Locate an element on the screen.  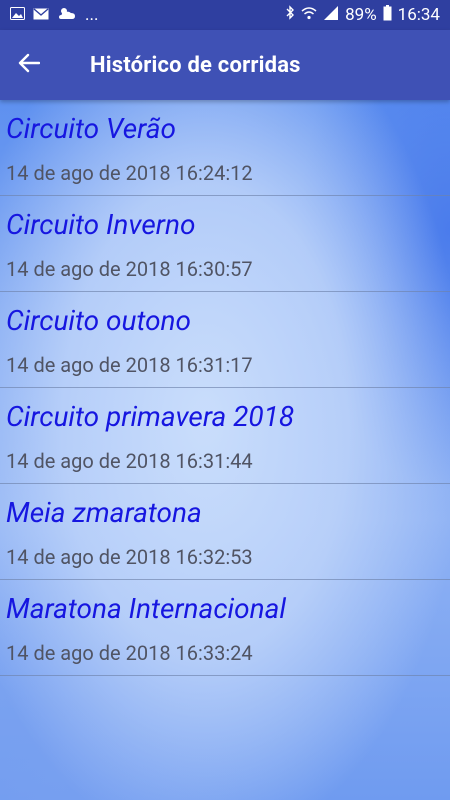
run-date: 14 de ago de 2018 16:31:17 is located at coordinates (129, 365).